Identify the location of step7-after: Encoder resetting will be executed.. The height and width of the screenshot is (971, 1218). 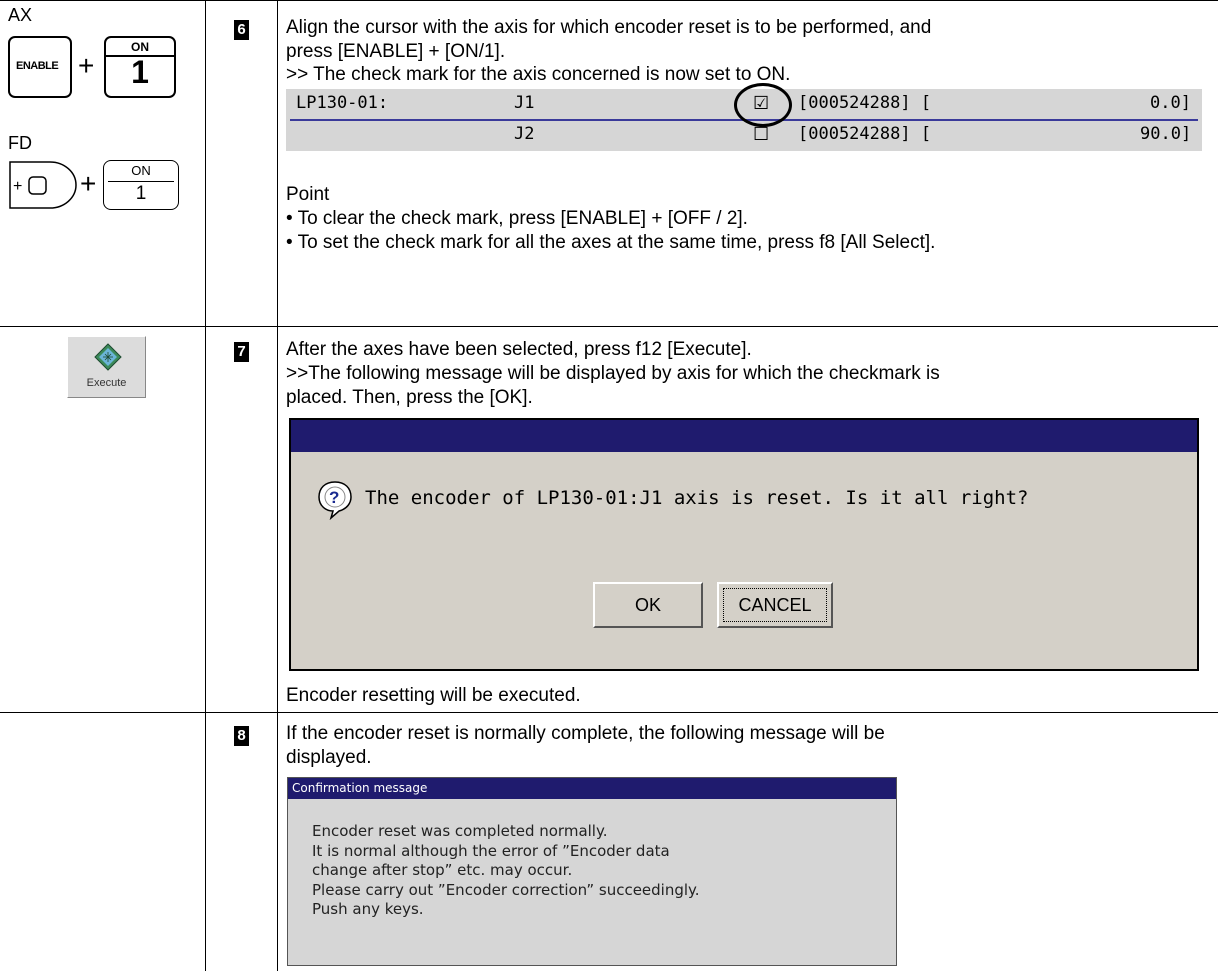
(433, 695).